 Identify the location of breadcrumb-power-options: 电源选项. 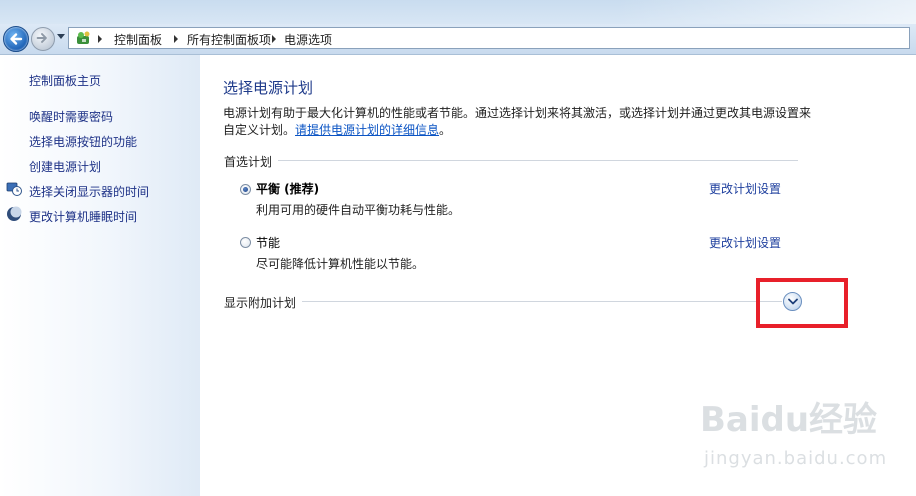
(308, 39).